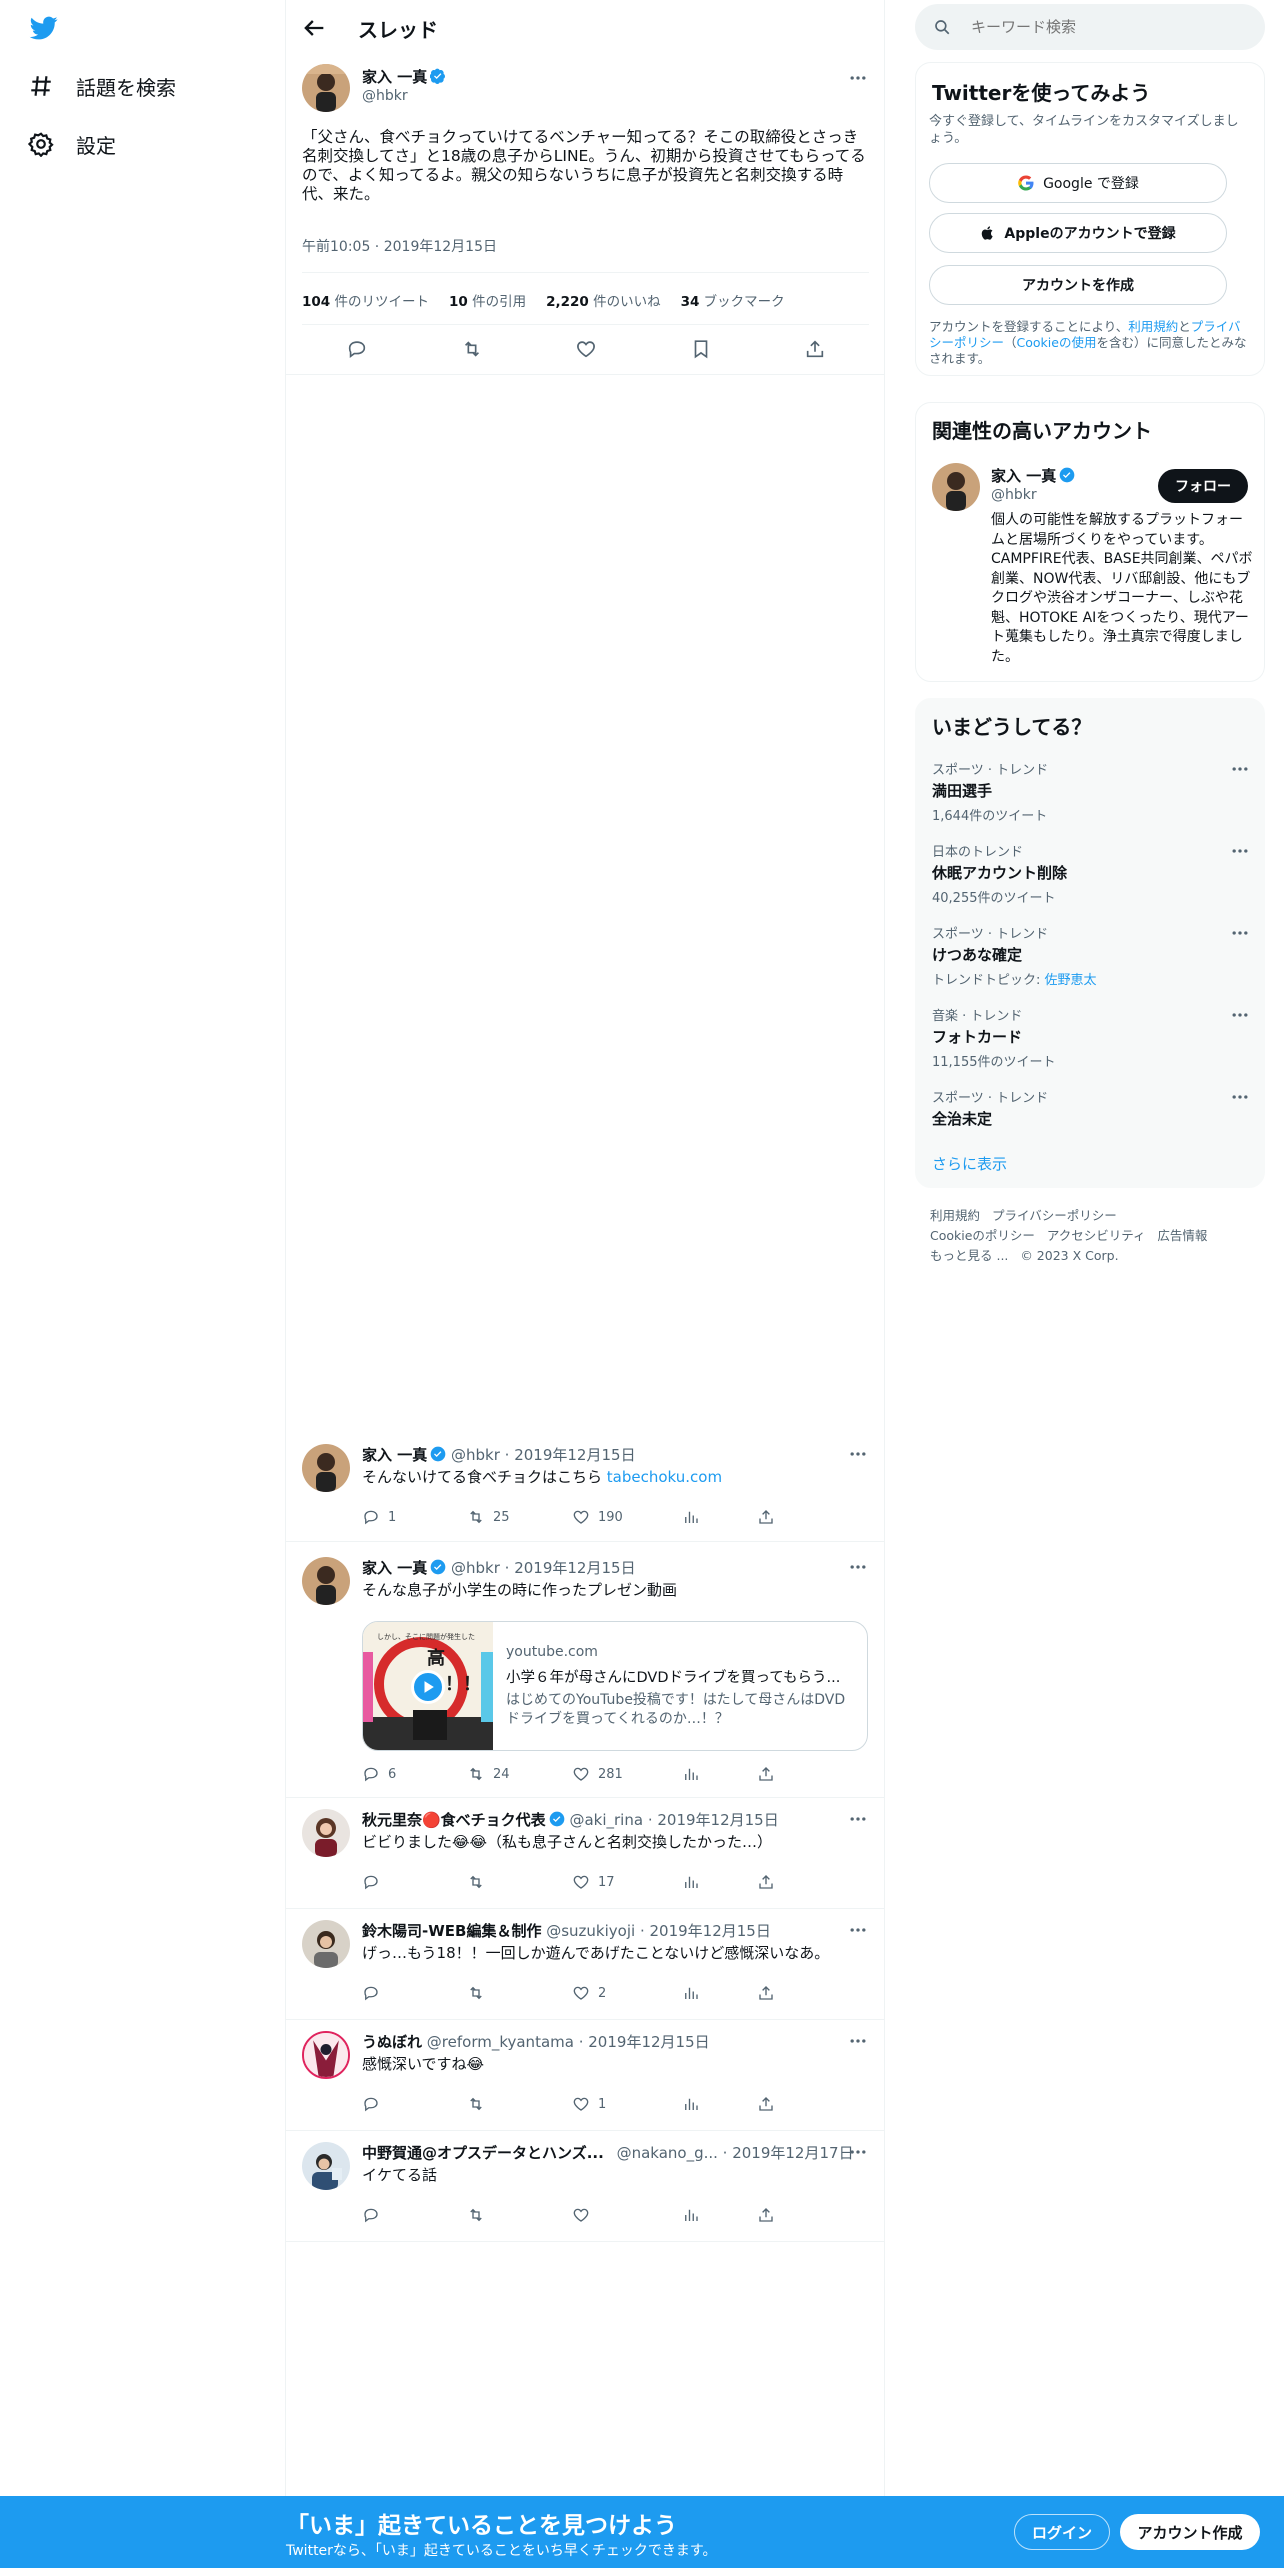 The image size is (1284, 2568). What do you see at coordinates (1090, 27) in the screenshot?
I see `search-box` at bounding box center [1090, 27].